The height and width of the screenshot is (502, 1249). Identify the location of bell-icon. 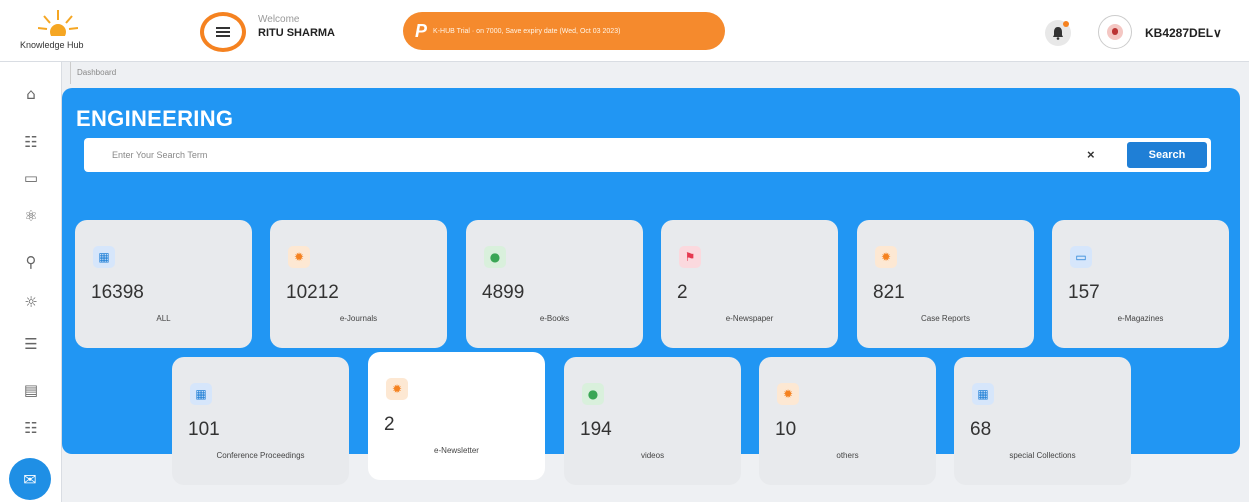
(1058, 33).